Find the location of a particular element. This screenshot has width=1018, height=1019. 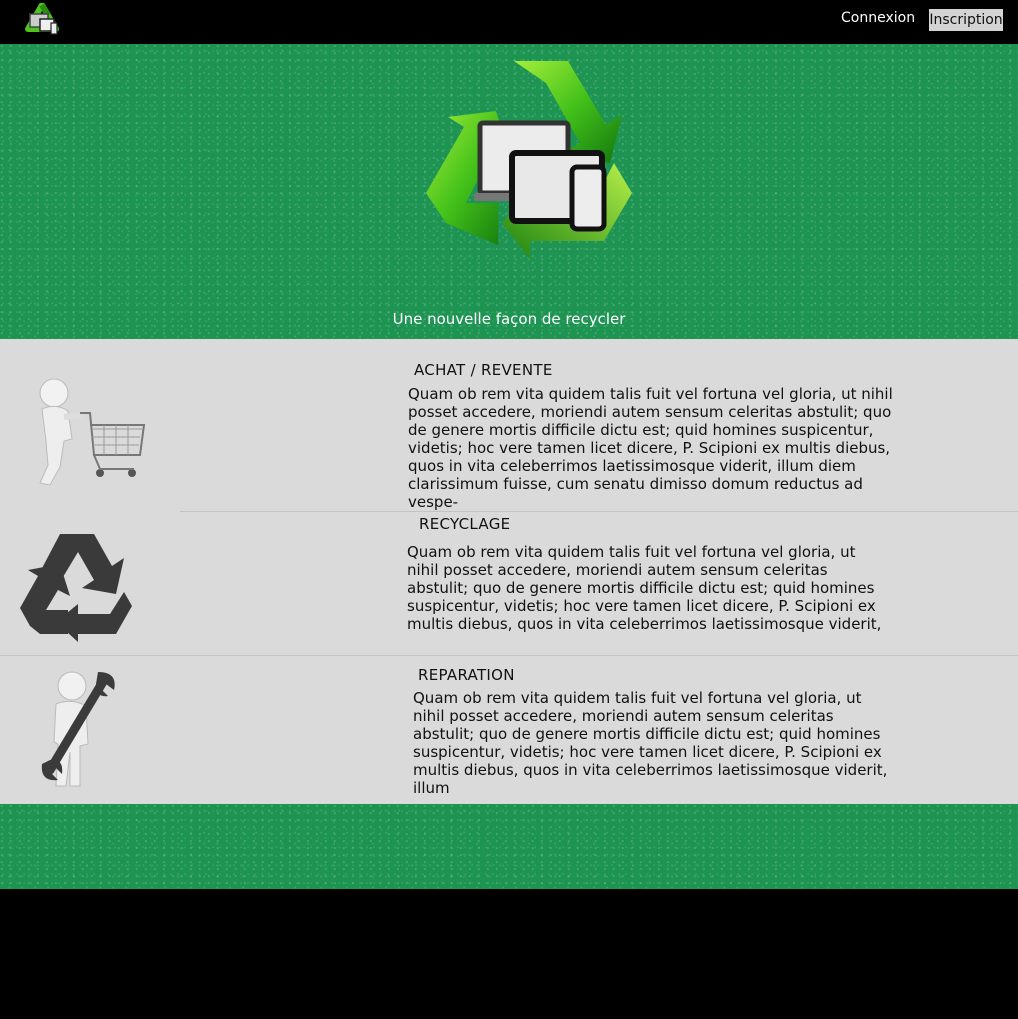

section-title: REPARATION is located at coordinates (466, 675).